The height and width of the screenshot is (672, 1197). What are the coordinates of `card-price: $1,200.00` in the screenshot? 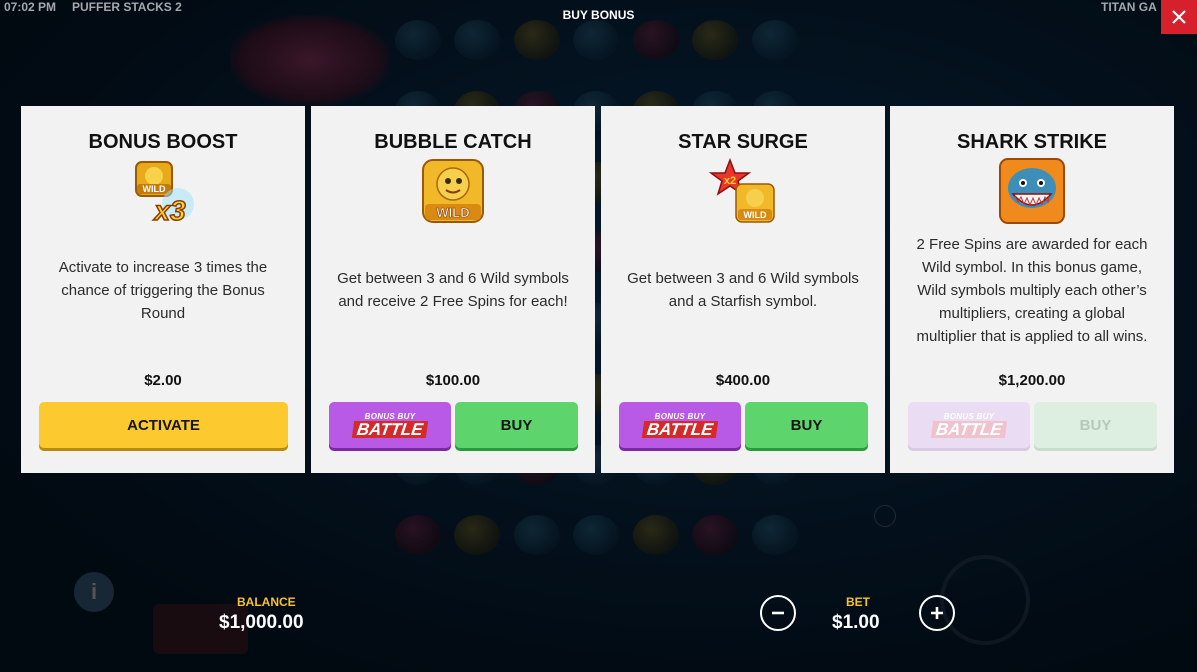 It's located at (1032, 380).